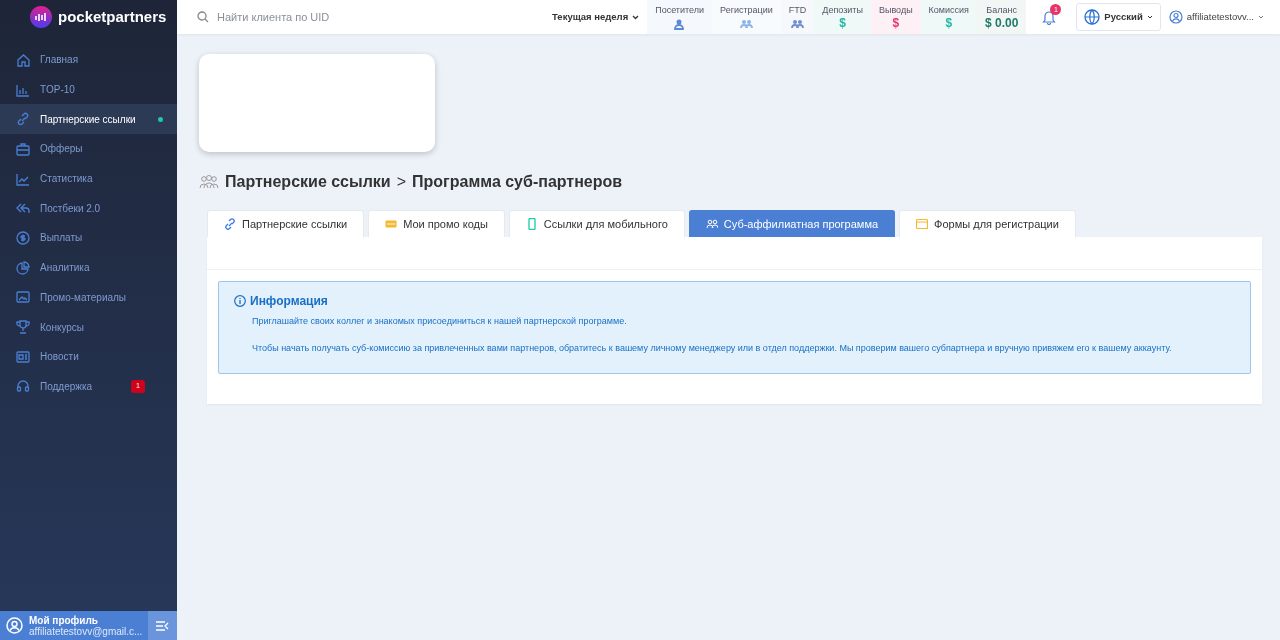 The image size is (1280, 640). What do you see at coordinates (23, 356) in the screenshot?
I see `newspaper-icon` at bounding box center [23, 356].